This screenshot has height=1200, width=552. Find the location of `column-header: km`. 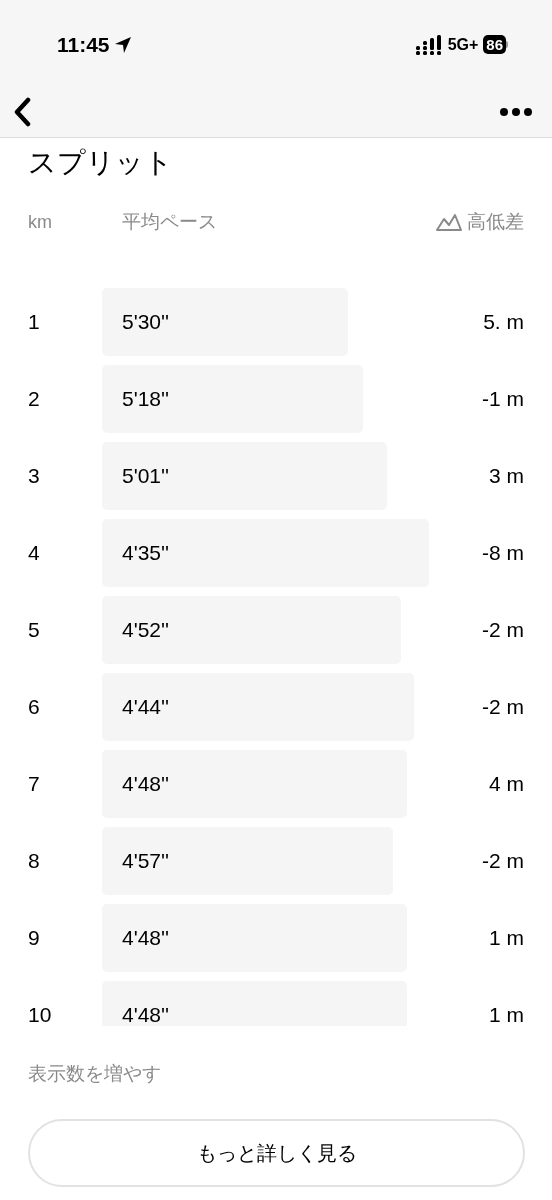

column-header: km is located at coordinates (40, 222).